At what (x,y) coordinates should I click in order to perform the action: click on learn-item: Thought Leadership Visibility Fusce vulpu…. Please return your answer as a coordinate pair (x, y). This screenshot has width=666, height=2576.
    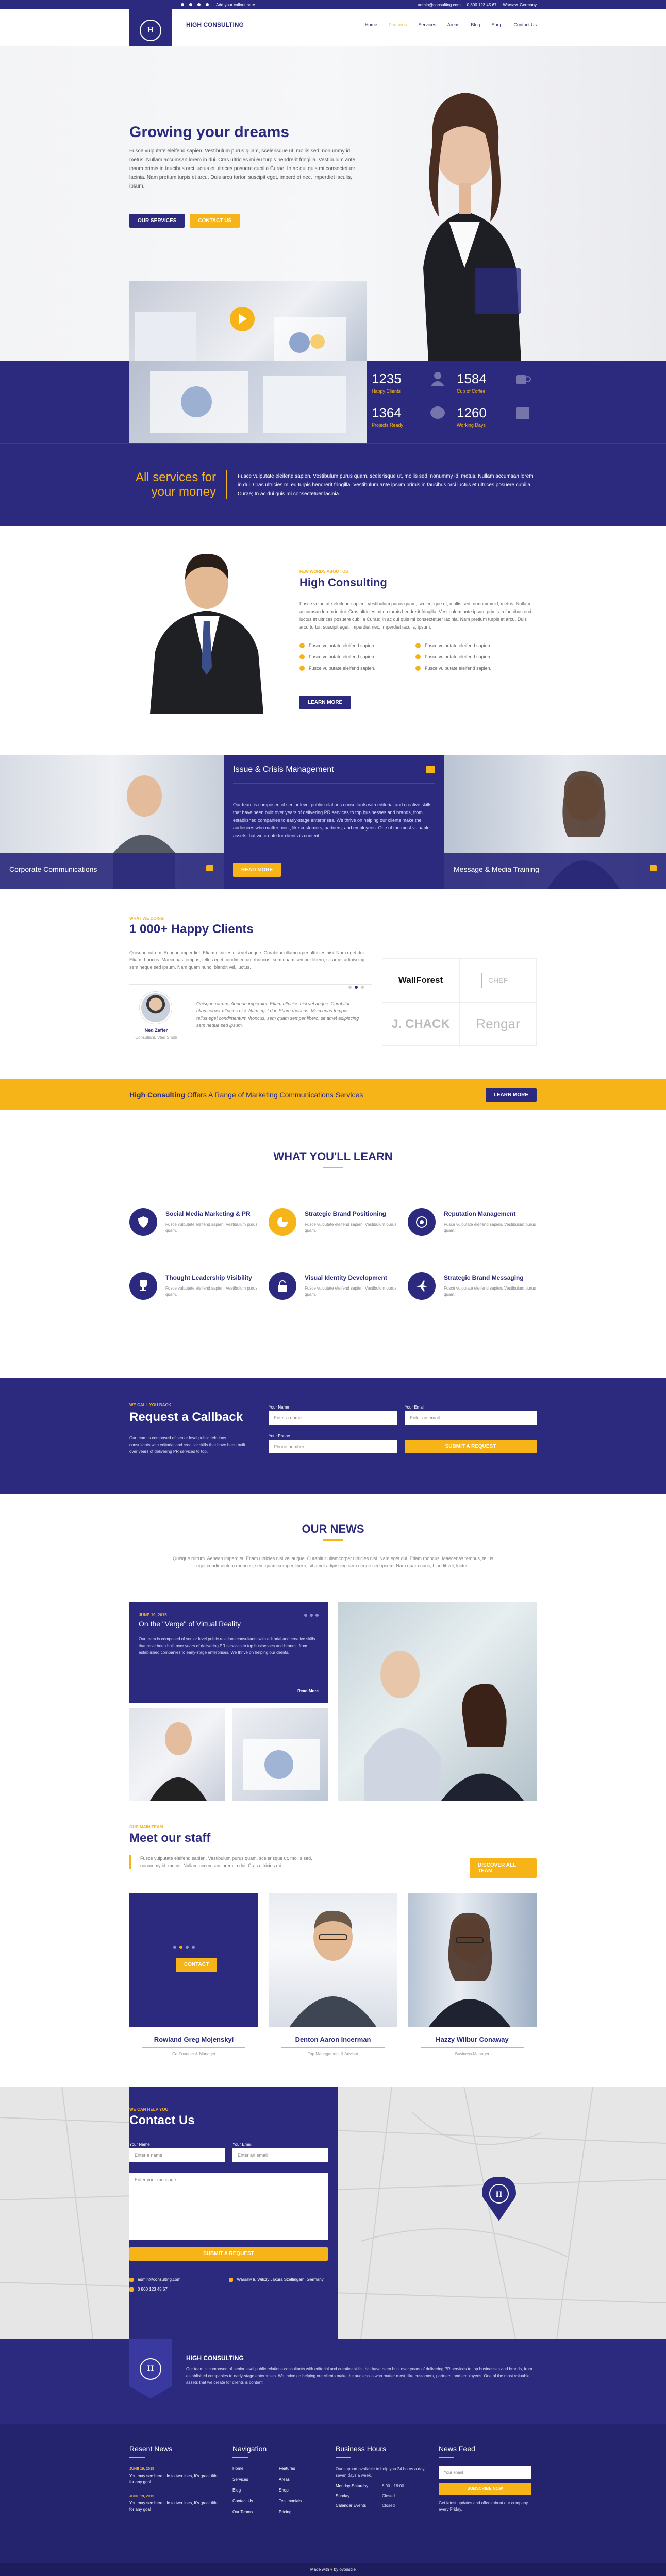
    Looking at the image, I should click on (193, 1286).